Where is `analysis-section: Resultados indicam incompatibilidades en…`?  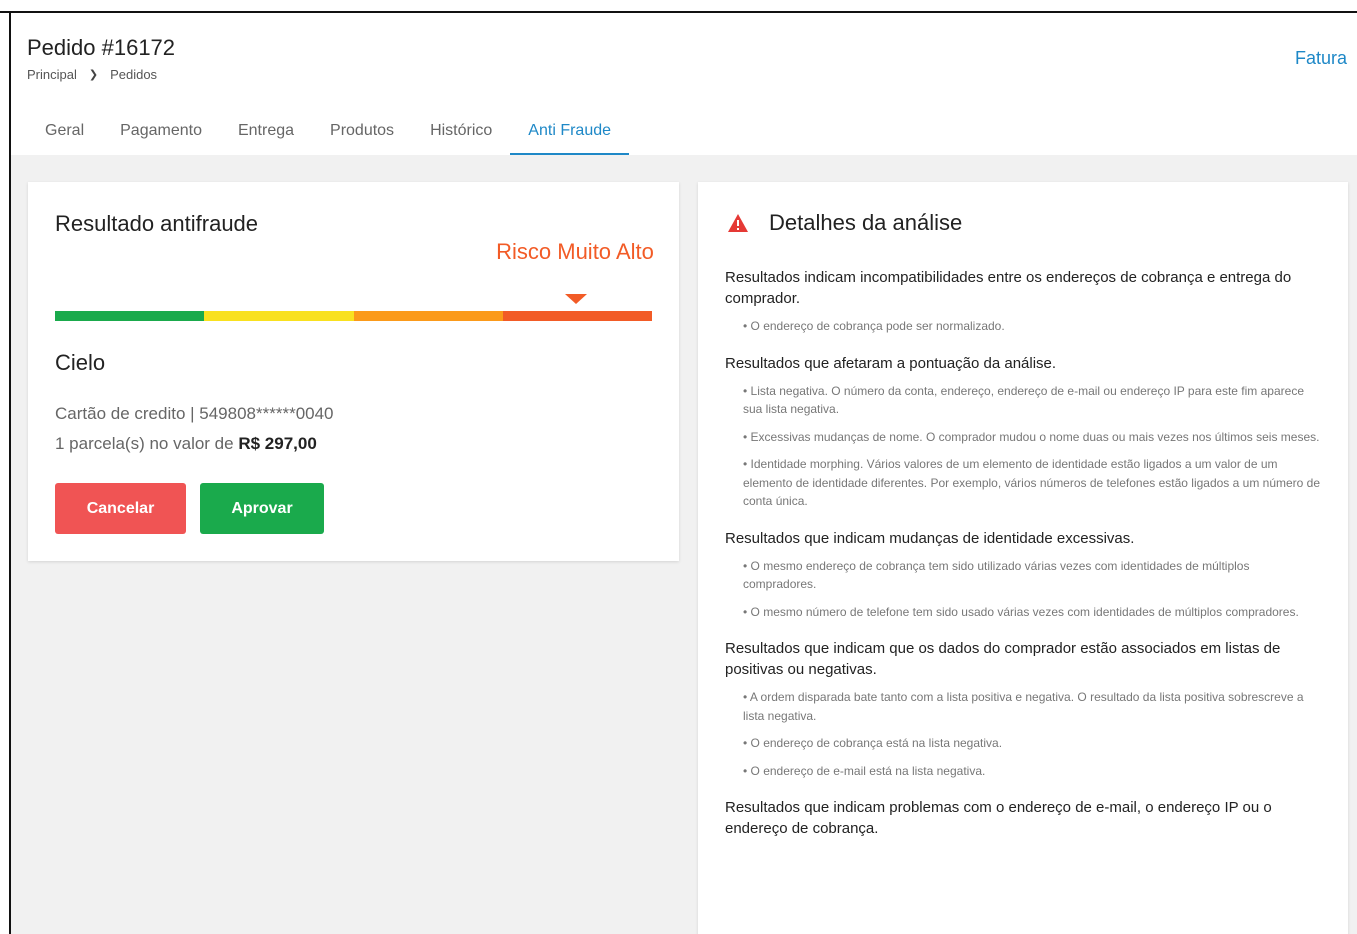
analysis-section: Resultados indicam incompatibilidades en… is located at coordinates (1025, 301).